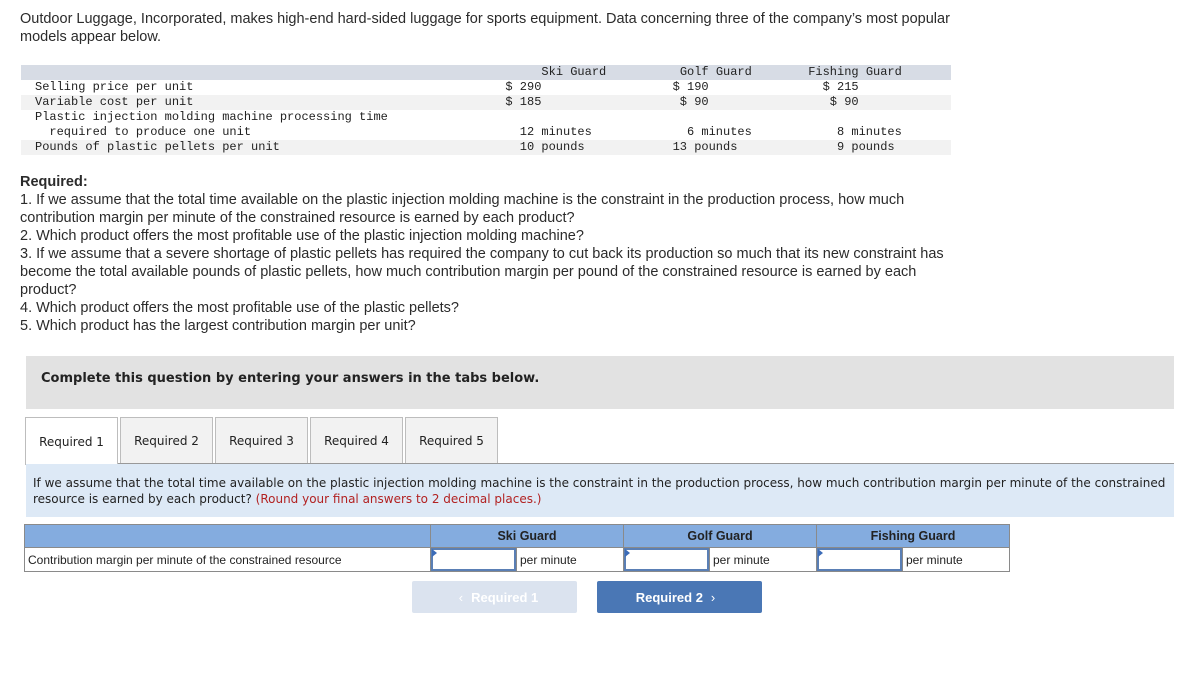  Describe the element at coordinates (166, 440) in the screenshot. I see `tab-required-2: Required 2` at that location.